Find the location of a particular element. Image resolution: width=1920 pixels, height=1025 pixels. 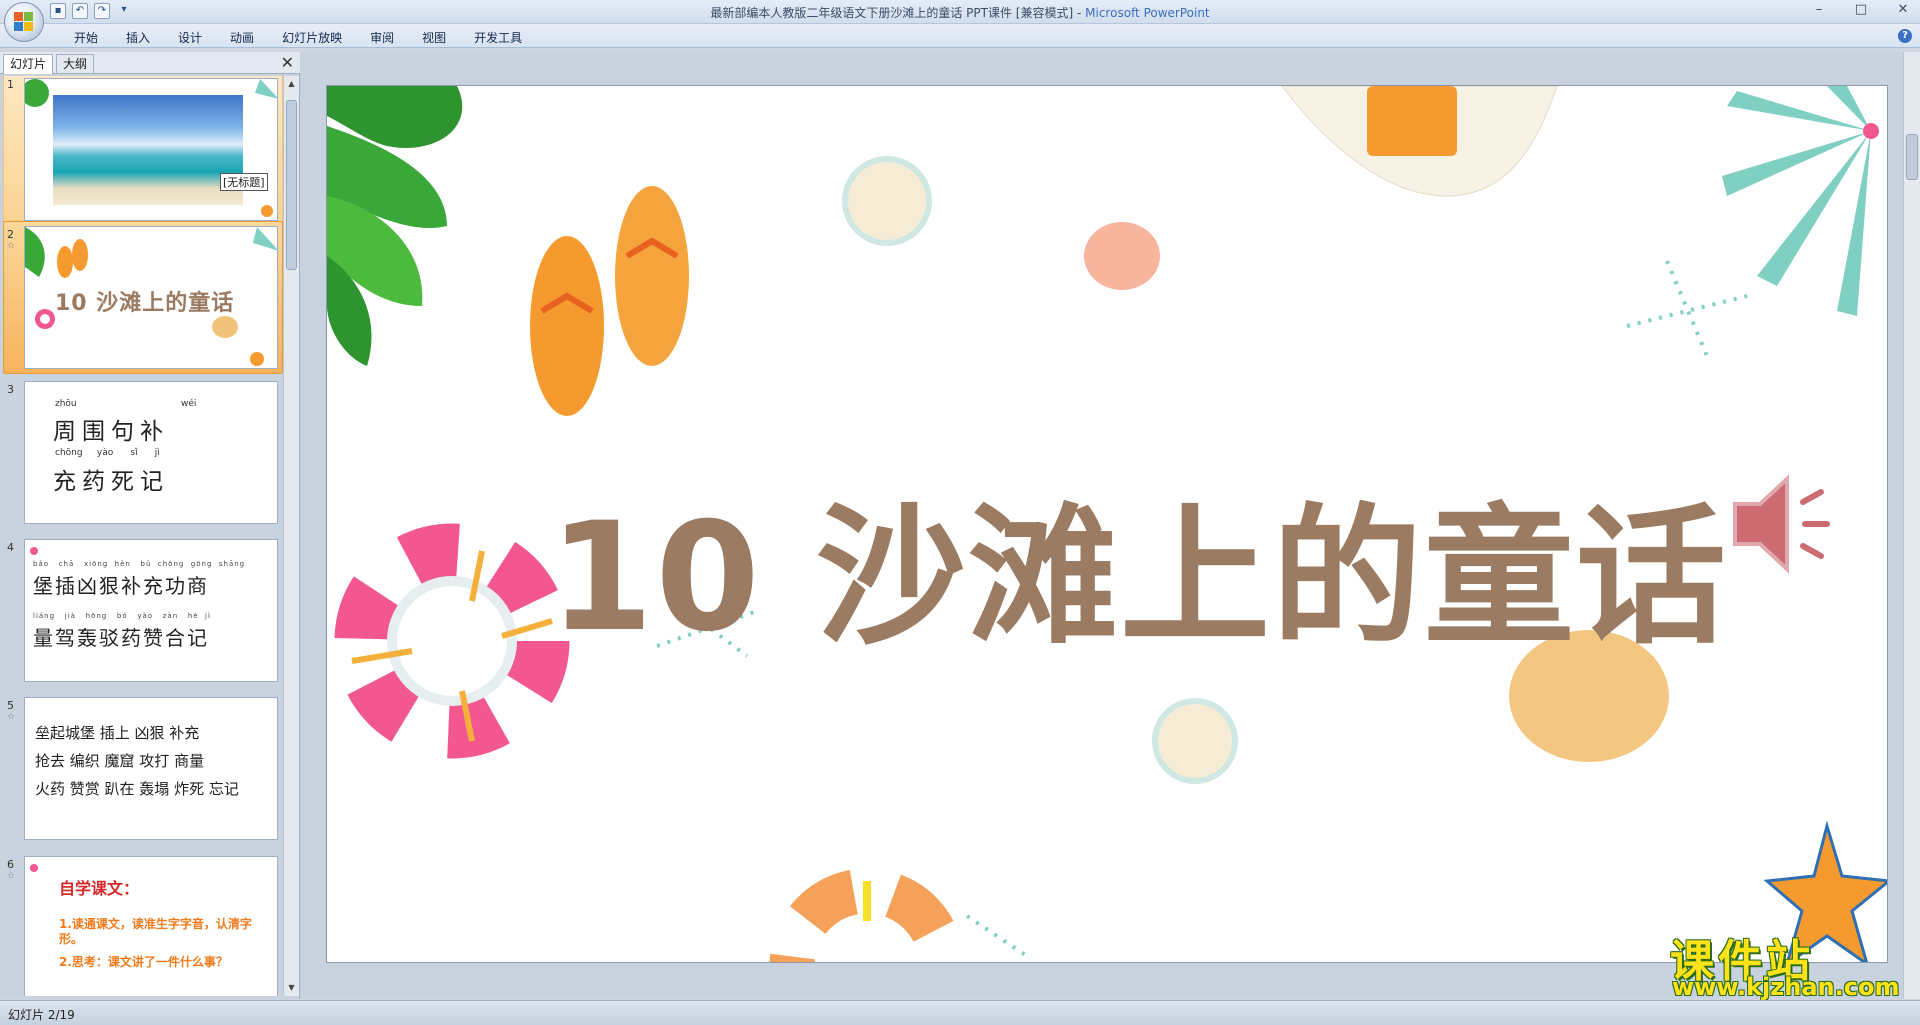

slide-number: 6 ☆ is located at coordinates (11, 869).